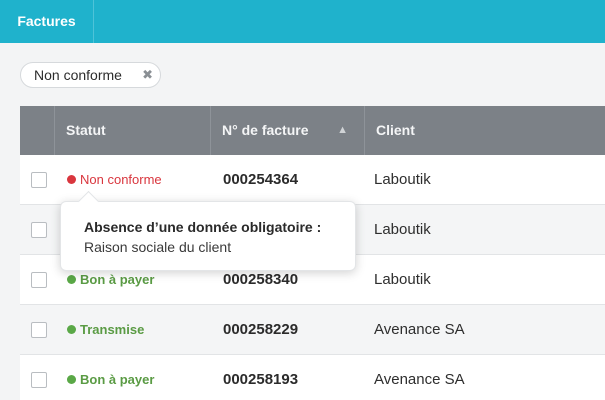  I want to click on close-icon: ✖, so click(147, 75).